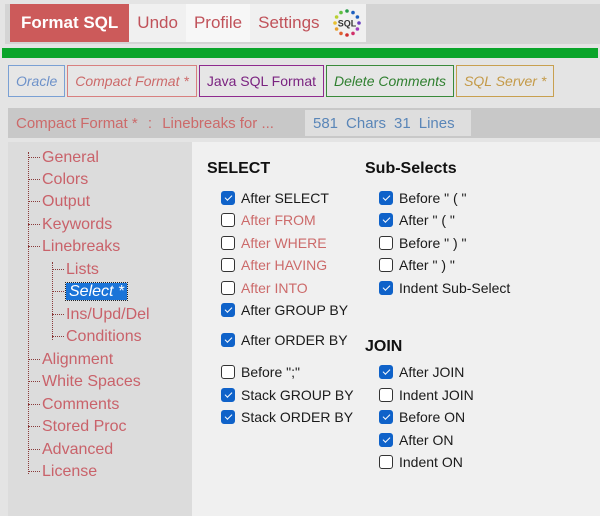 The image size is (600, 516). Describe the element at coordinates (300, 53) in the screenshot. I see `progress-bar` at that location.